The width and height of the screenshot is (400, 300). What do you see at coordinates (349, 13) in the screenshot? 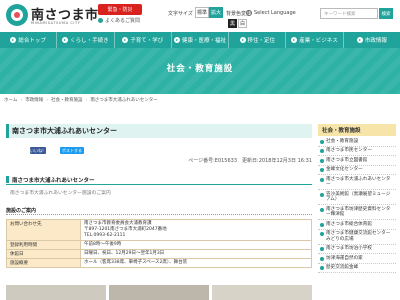
I see `search-input: キーワード検索` at bounding box center [349, 13].